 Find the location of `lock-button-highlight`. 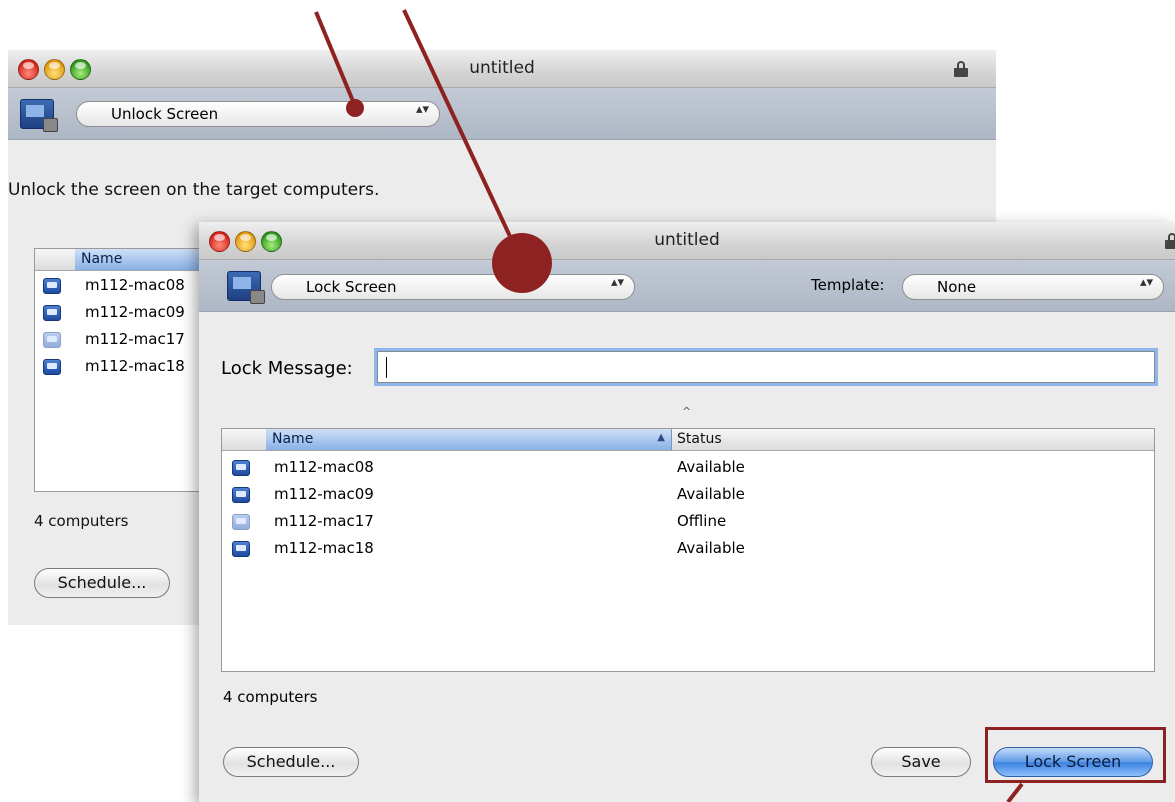

lock-button-highlight is located at coordinates (1075, 755).